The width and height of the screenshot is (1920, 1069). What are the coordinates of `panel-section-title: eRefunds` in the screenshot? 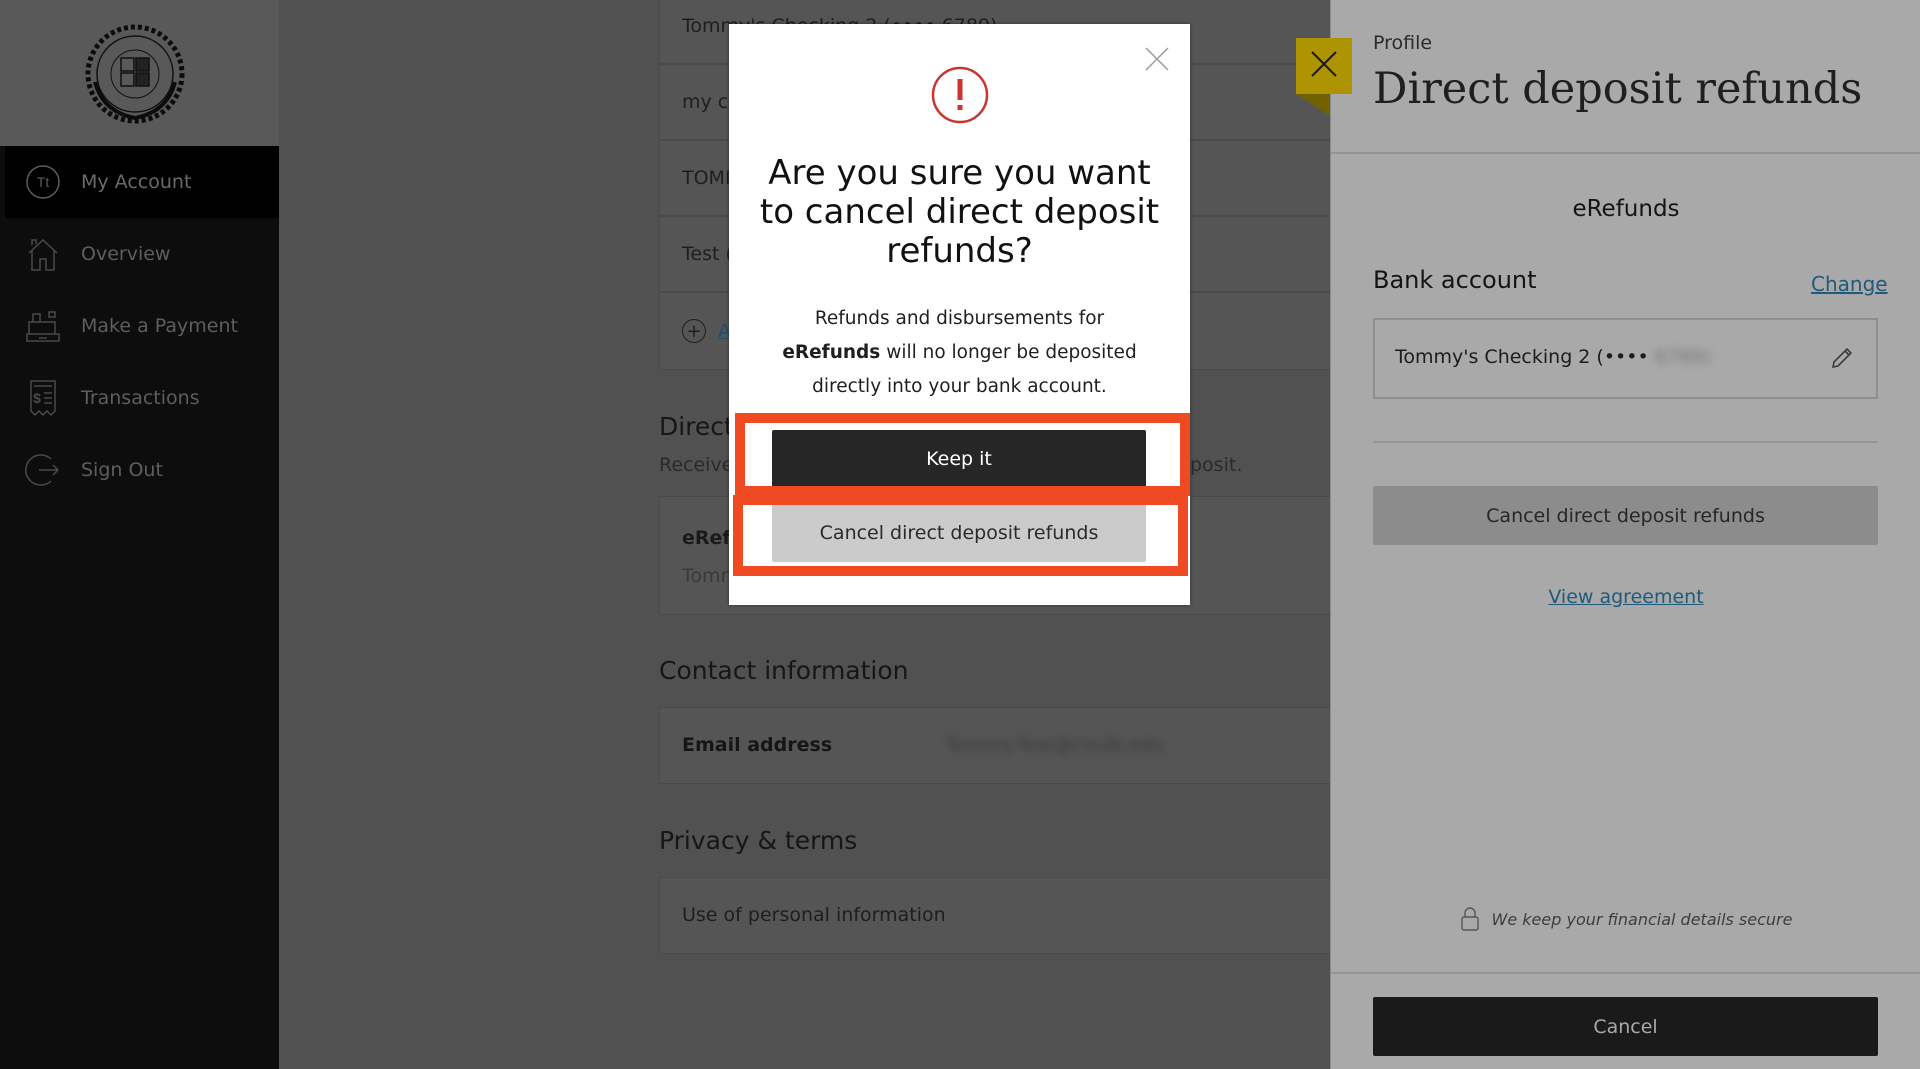 It's located at (1626, 209).